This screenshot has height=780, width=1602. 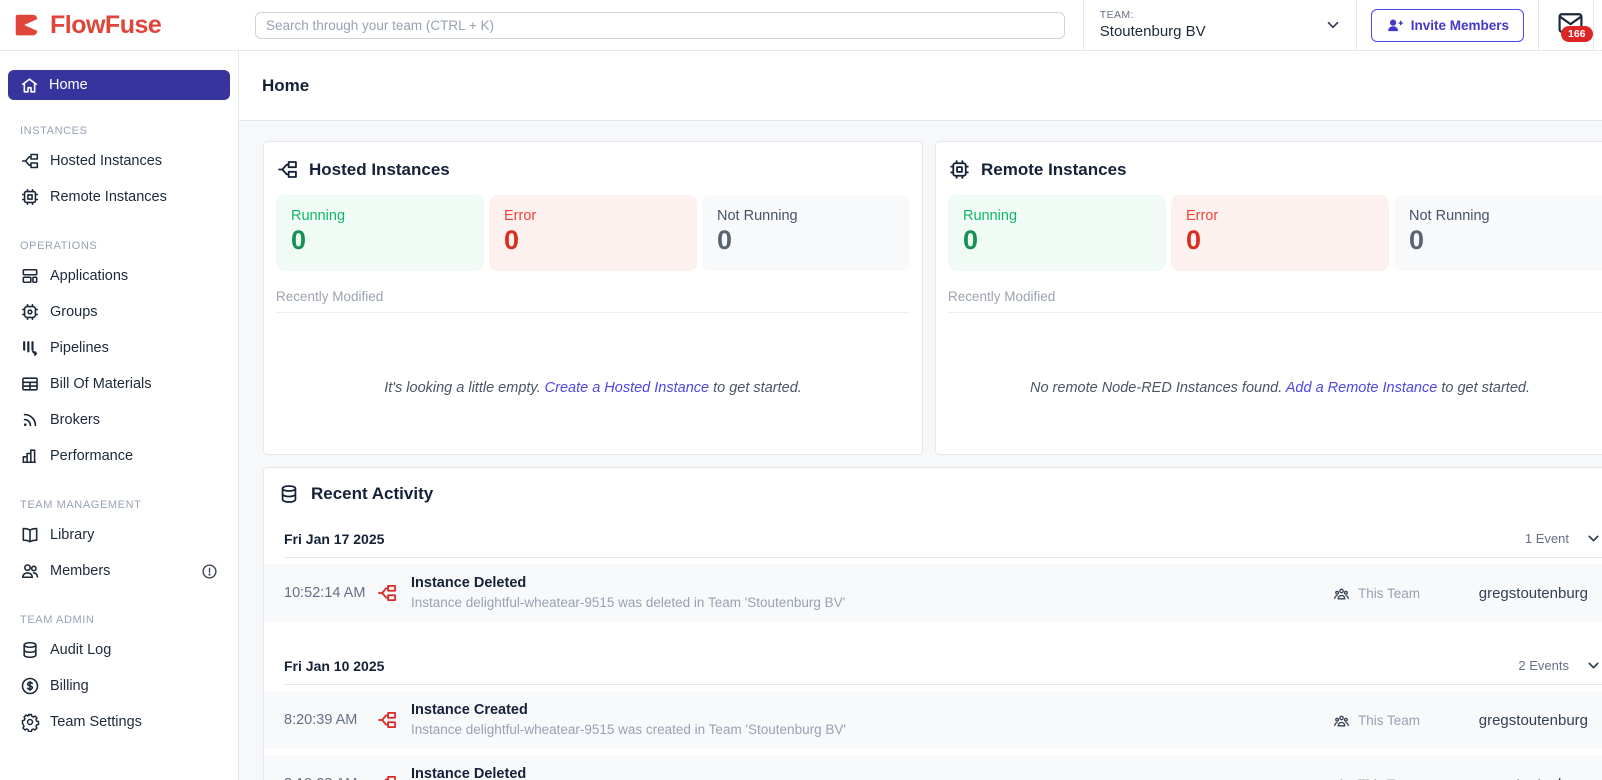 I want to click on invite-members-button: Invite Members, so click(x=1447, y=25).